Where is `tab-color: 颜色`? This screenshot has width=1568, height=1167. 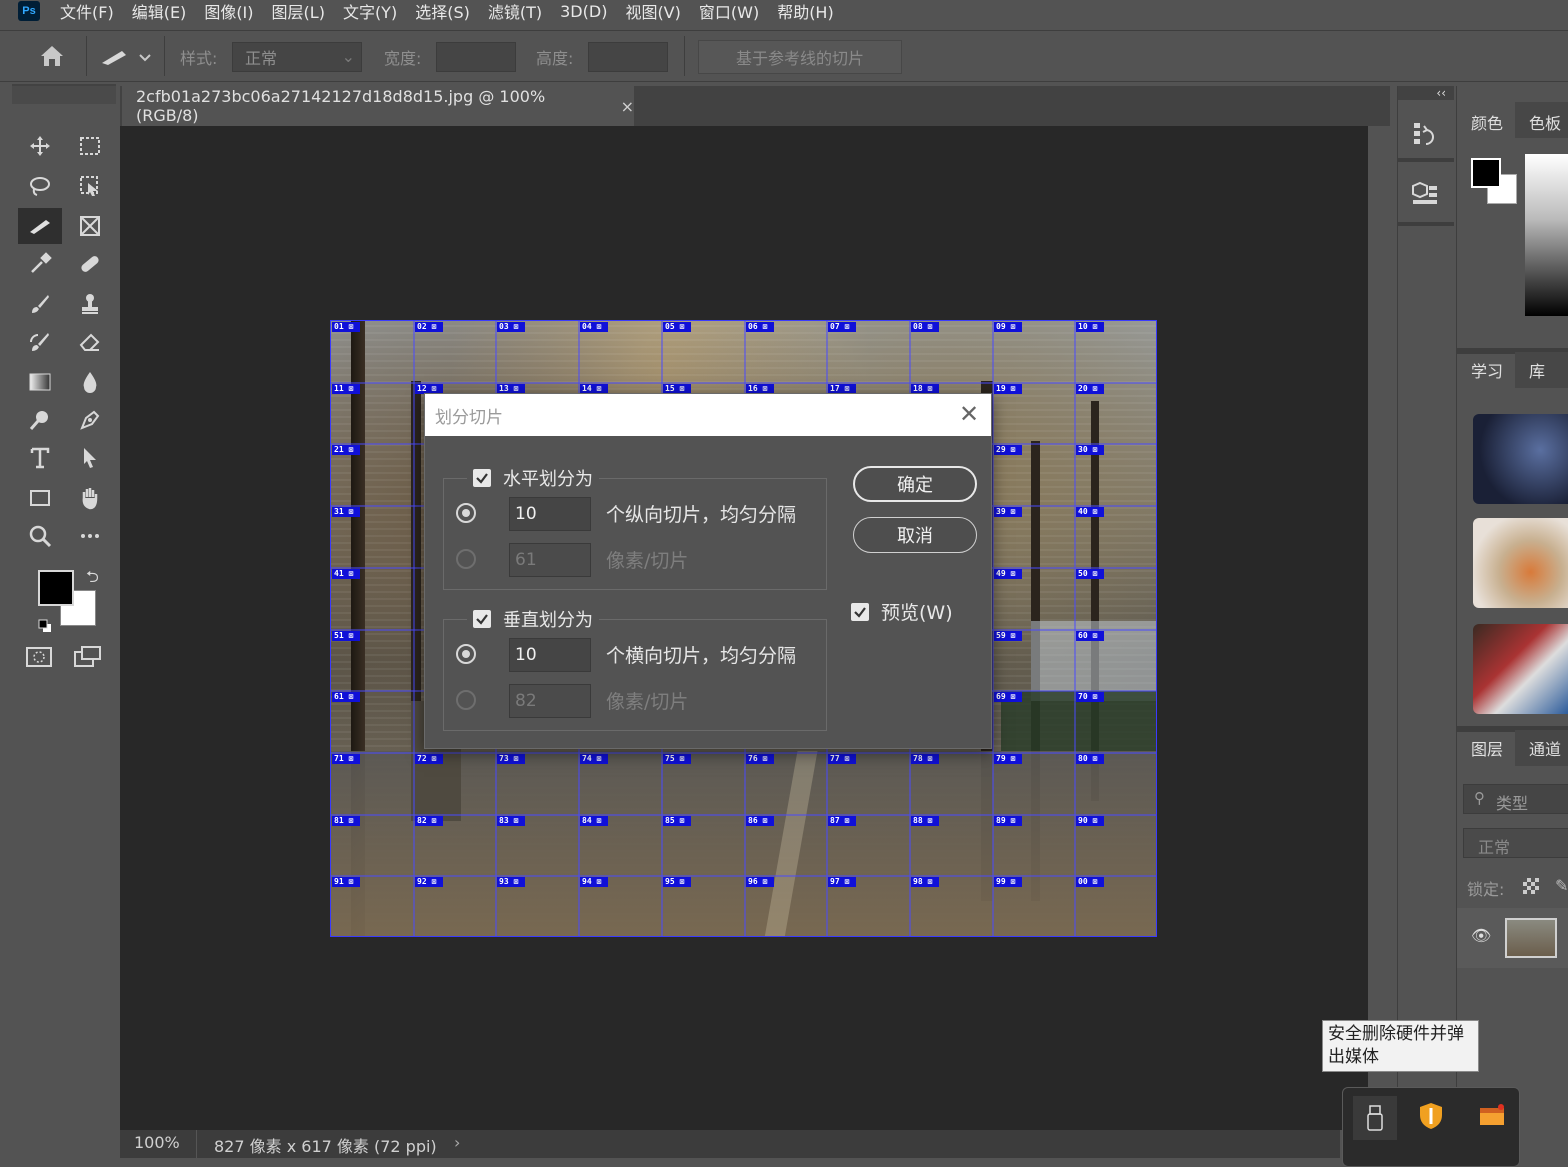
tab-color: 颜色 is located at coordinates (1485, 120).